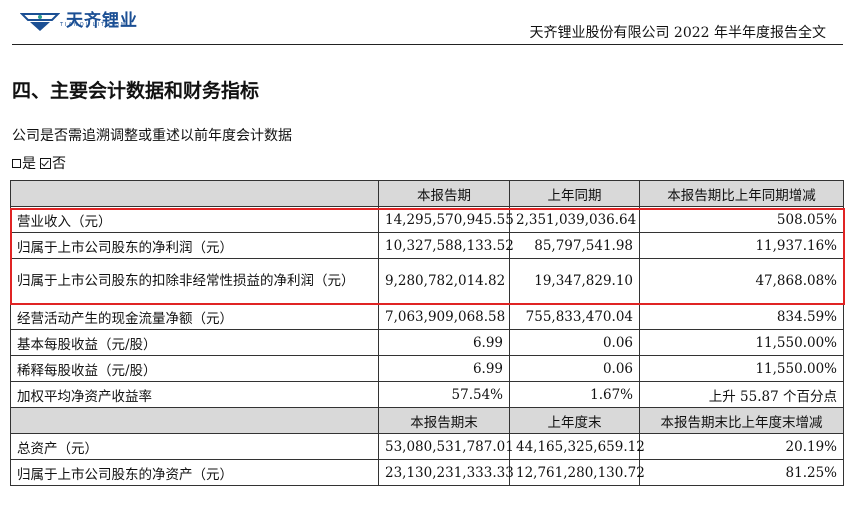  What do you see at coordinates (45, 163) in the screenshot?
I see `checked-box-icon` at bounding box center [45, 163].